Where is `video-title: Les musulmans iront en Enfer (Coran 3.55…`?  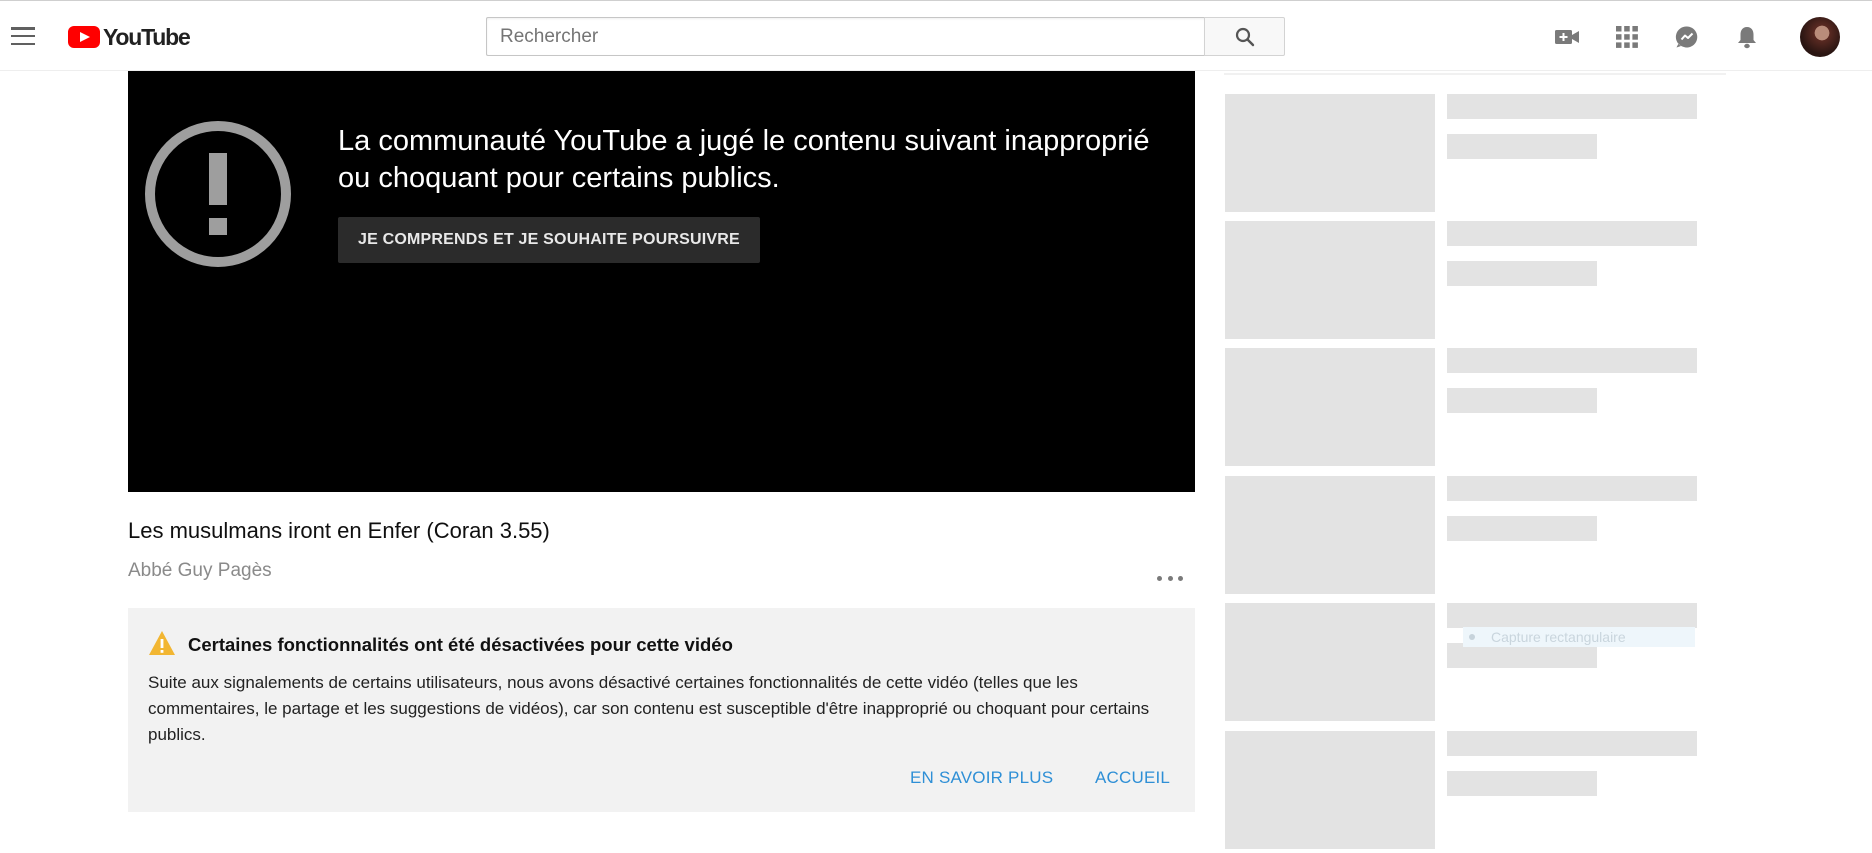 video-title: Les musulmans iront en Enfer (Coran 3.55… is located at coordinates (339, 530).